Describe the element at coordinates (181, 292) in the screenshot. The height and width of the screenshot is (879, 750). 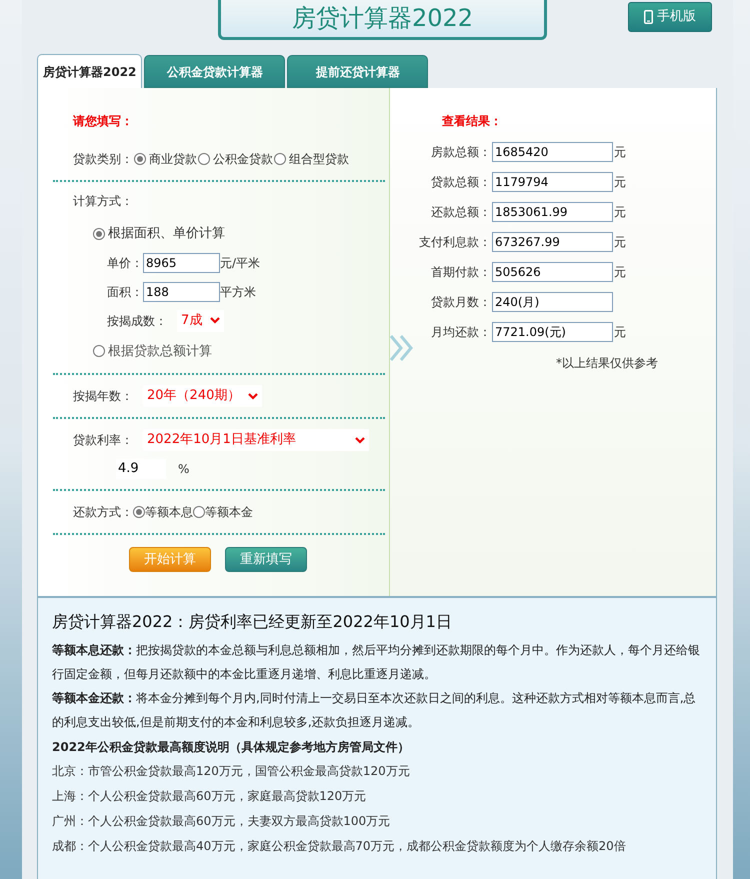
I see `input-field: 188` at that location.